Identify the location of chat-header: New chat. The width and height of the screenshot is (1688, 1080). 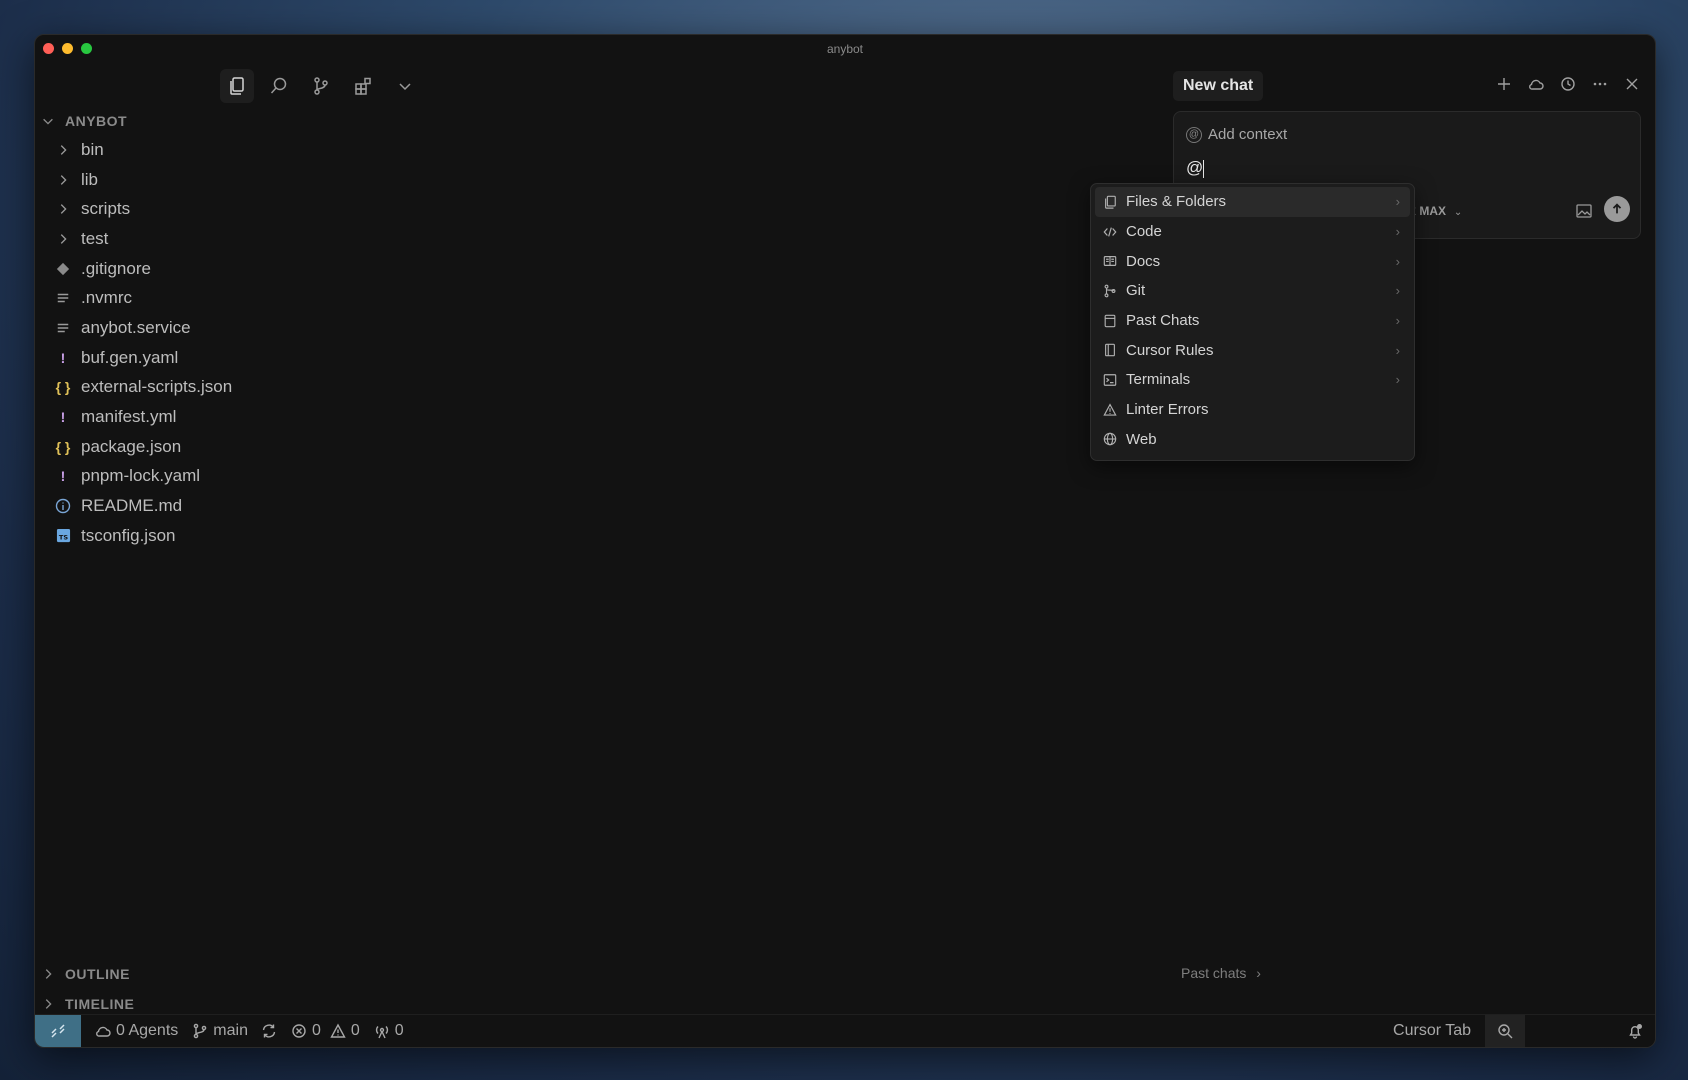
(1408, 85).